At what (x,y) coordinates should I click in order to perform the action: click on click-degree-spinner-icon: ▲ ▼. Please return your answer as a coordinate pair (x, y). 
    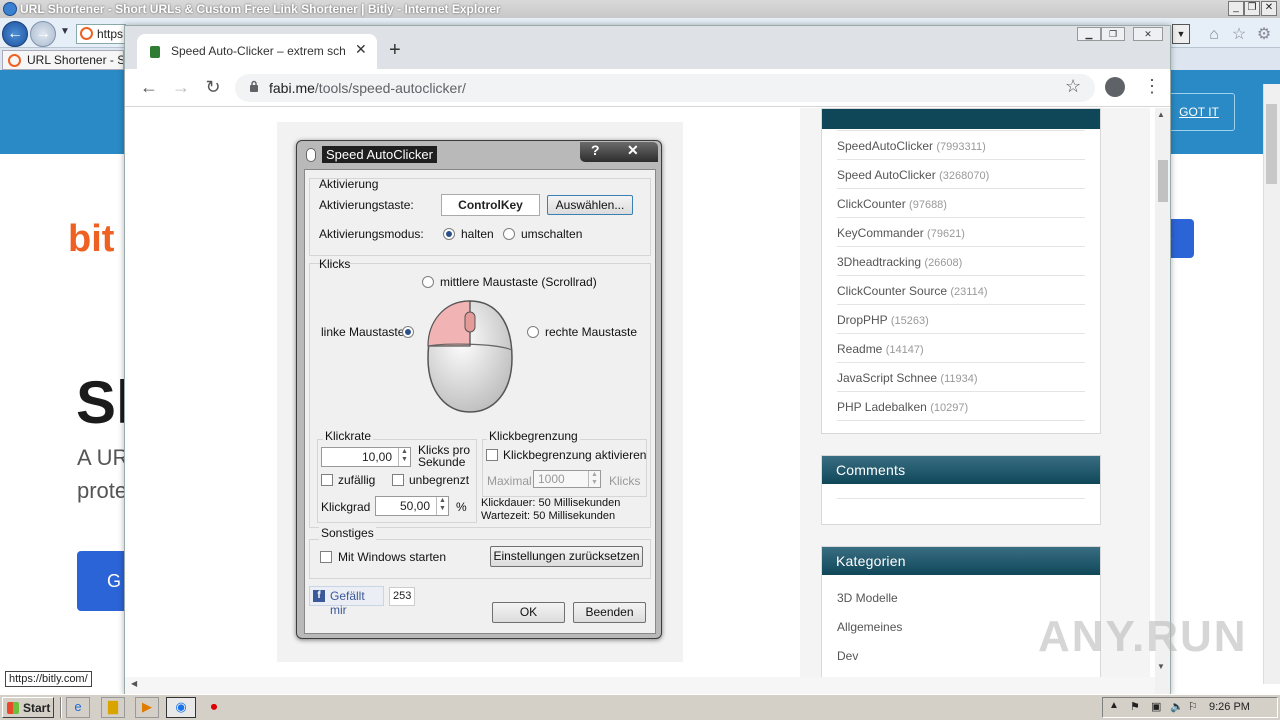
    Looking at the image, I should click on (442, 506).